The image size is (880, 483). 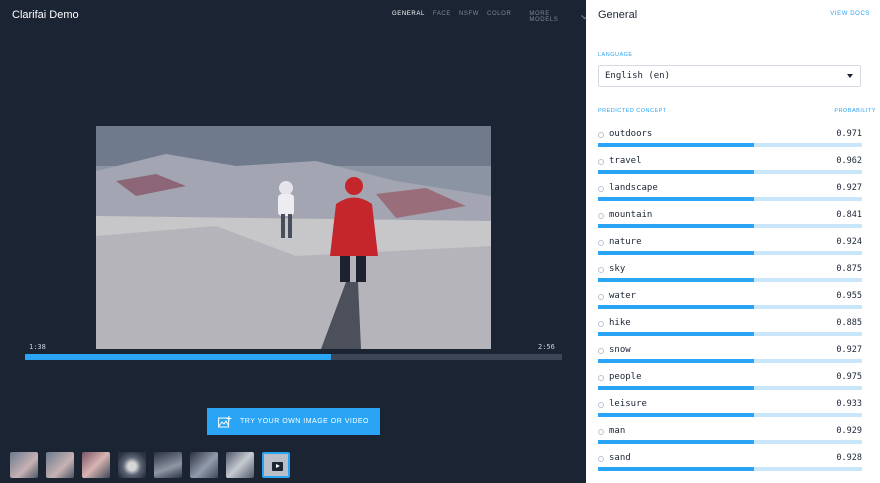 I want to click on concept-row: hike 0.885, so click(x=730, y=325).